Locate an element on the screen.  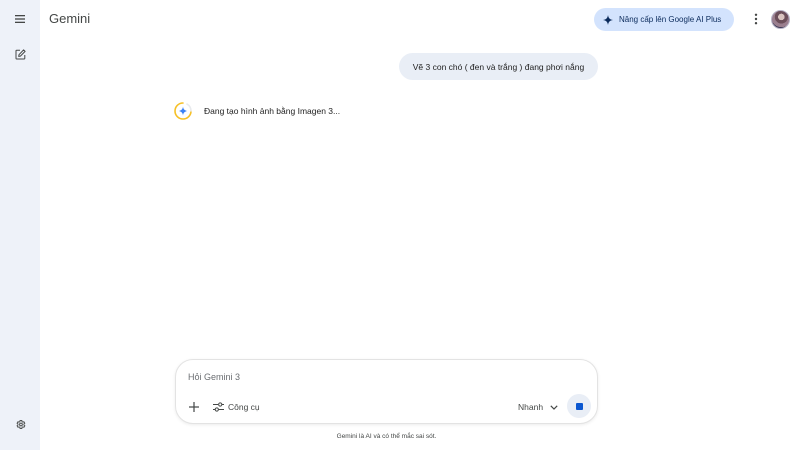
model-selector: Nhanh is located at coordinates (538, 407).